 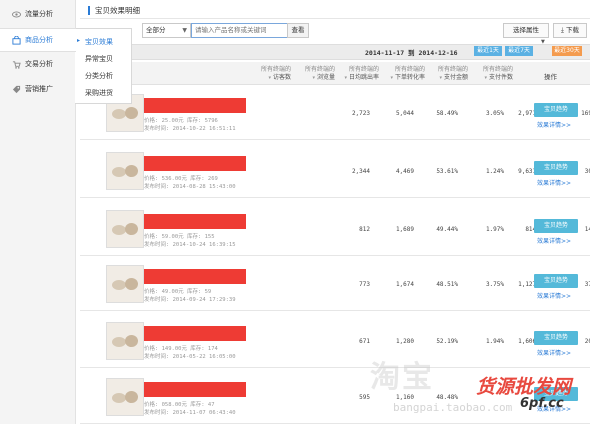 What do you see at coordinates (241, 30) in the screenshot?
I see `search-input` at bounding box center [241, 30].